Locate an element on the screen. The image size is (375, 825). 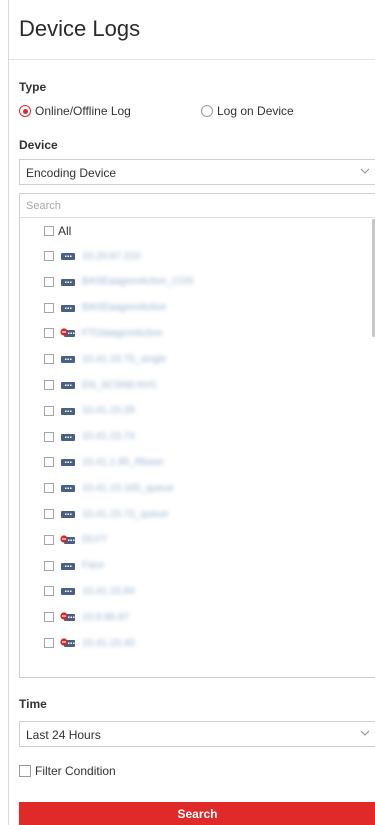
device-name: 10.41.15.84 is located at coordinates (108, 591).